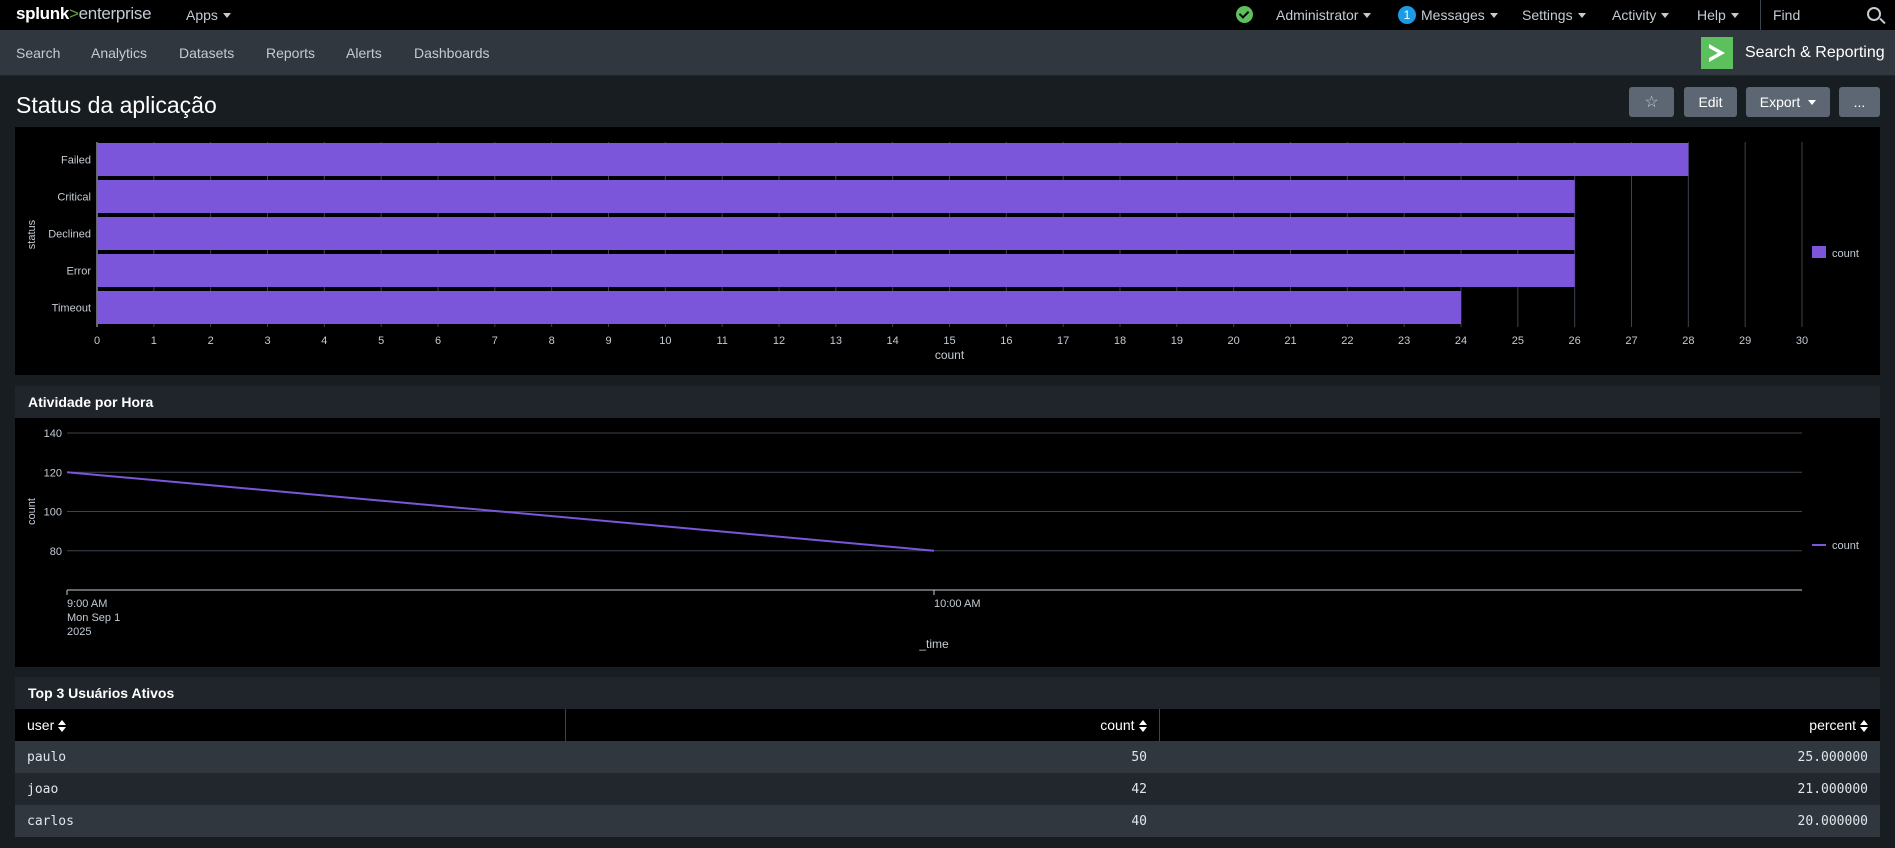  Describe the element at coordinates (862, 725) in the screenshot. I see `column-header-count: count` at that location.